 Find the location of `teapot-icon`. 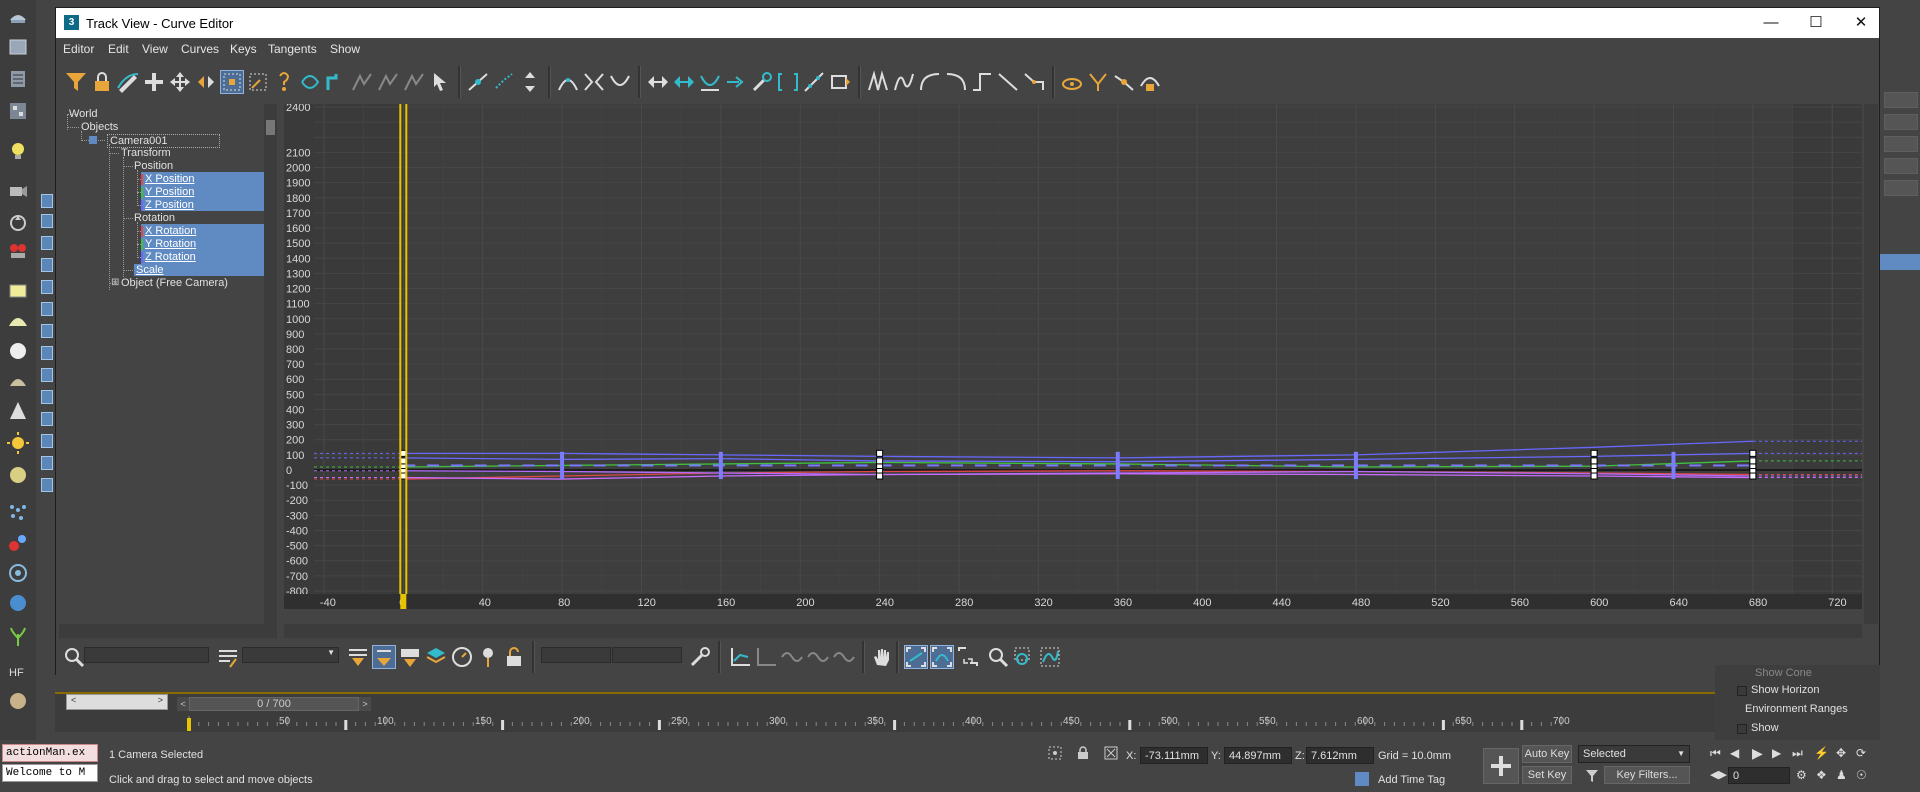

teapot-icon is located at coordinates (18, 17).